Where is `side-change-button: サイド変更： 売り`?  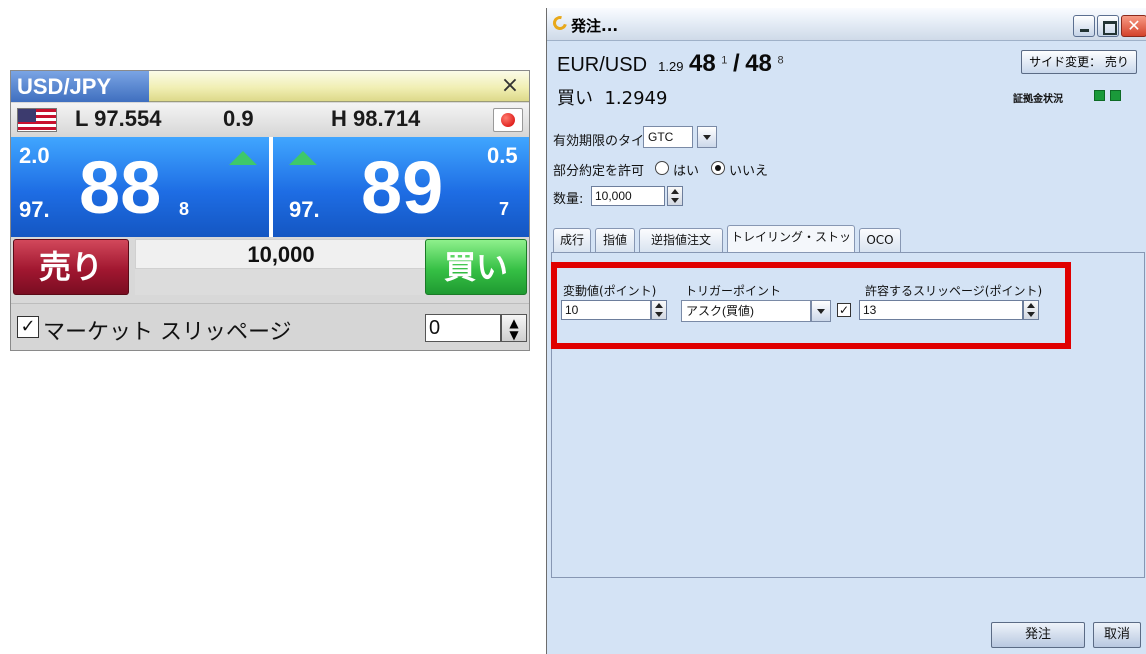 side-change-button: サイド変更： 売り is located at coordinates (1079, 62).